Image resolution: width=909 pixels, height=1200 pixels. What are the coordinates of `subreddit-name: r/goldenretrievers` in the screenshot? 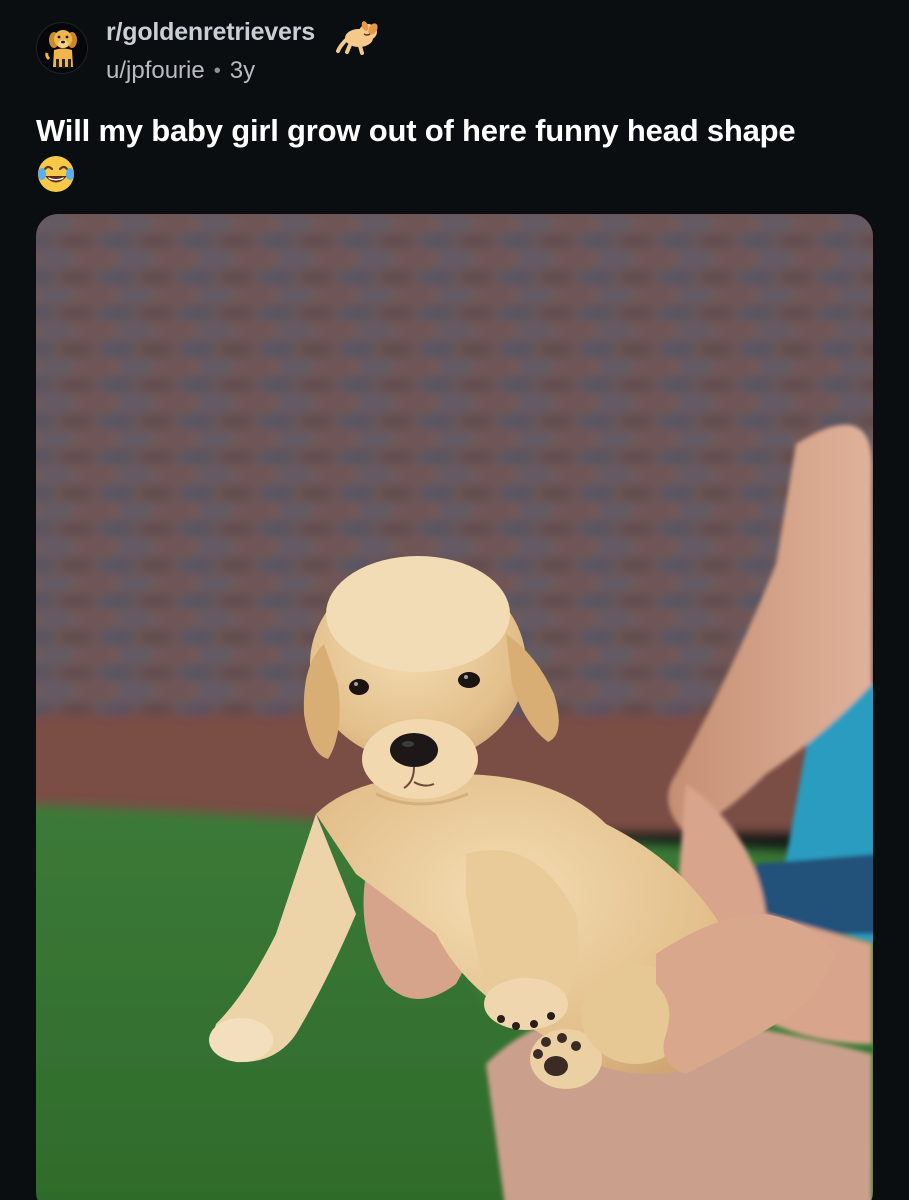 It's located at (210, 32).